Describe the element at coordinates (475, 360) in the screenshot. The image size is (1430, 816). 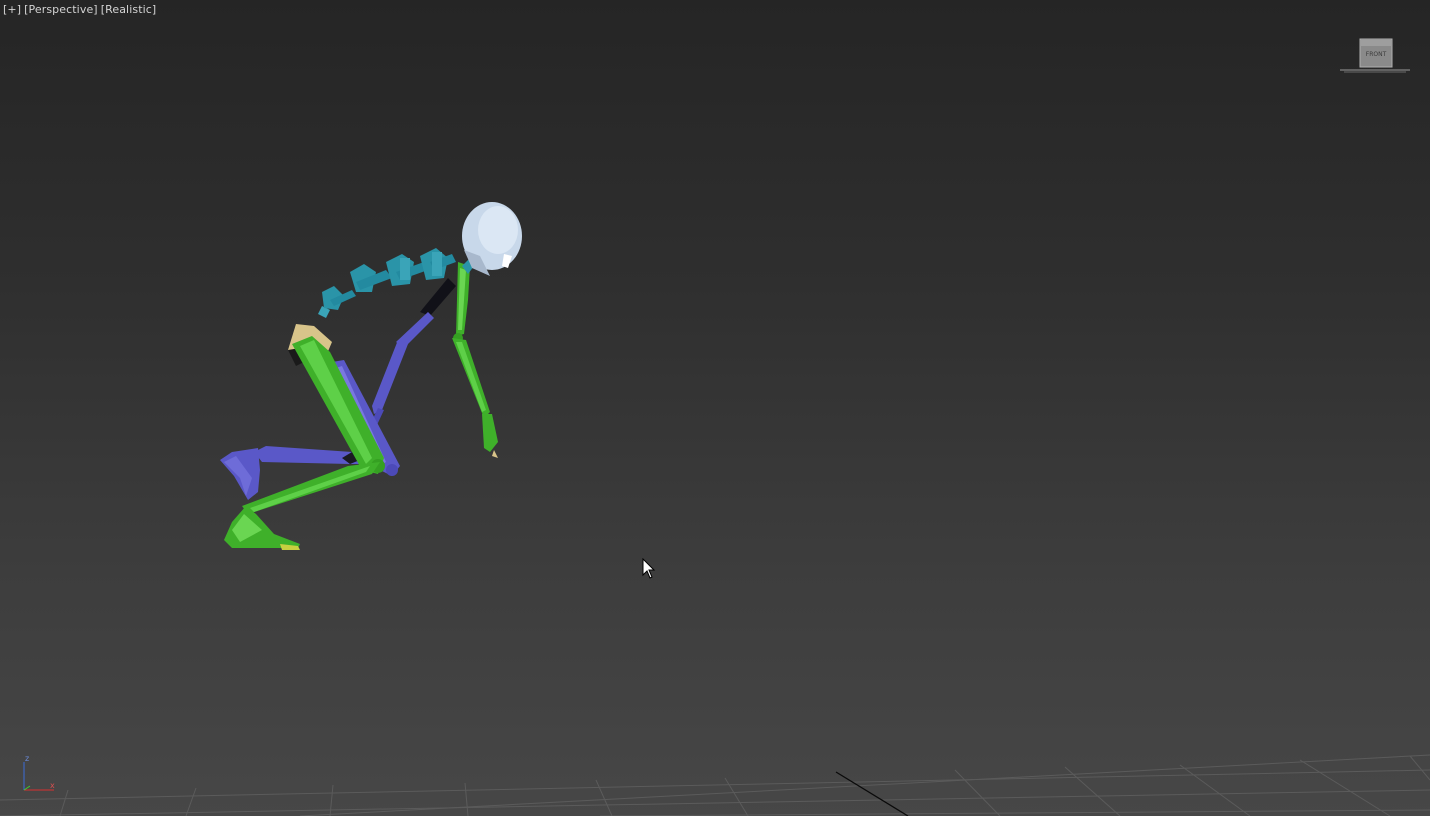
I see `left-arm` at that location.